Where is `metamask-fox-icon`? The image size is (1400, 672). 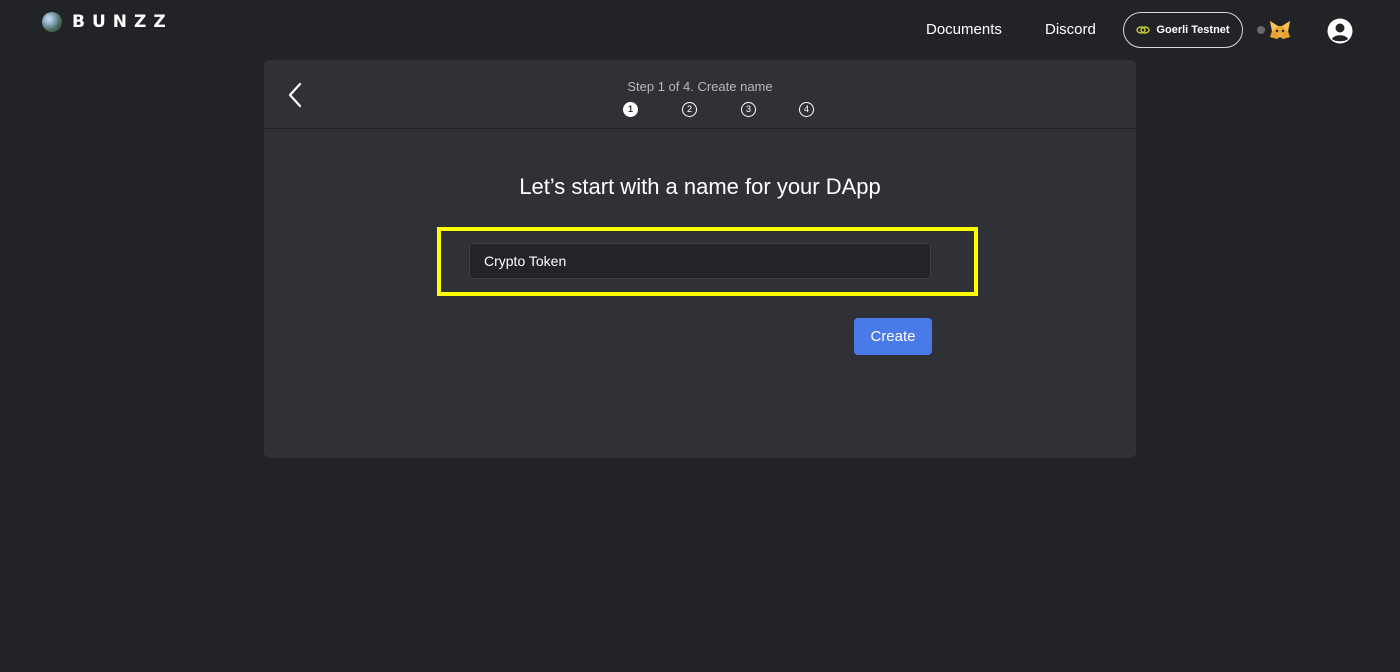
metamask-fox-icon is located at coordinates (1280, 30).